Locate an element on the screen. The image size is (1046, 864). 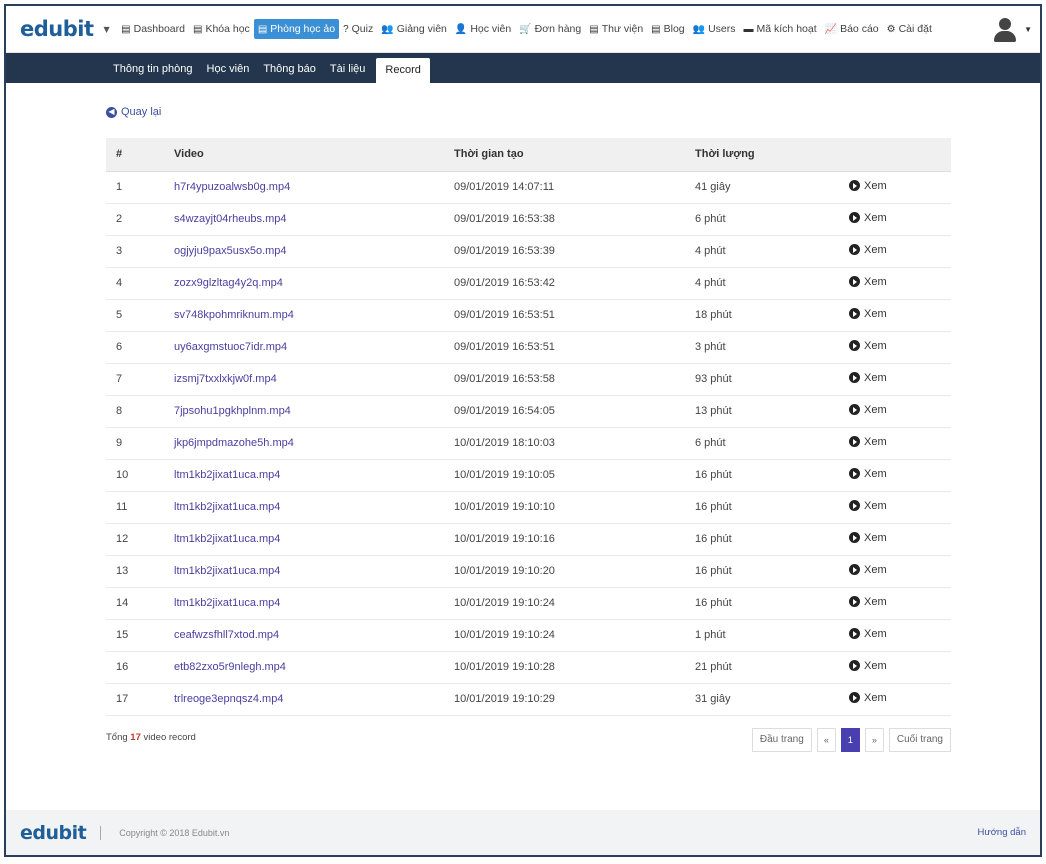
next-page-button: » is located at coordinates (874, 739).